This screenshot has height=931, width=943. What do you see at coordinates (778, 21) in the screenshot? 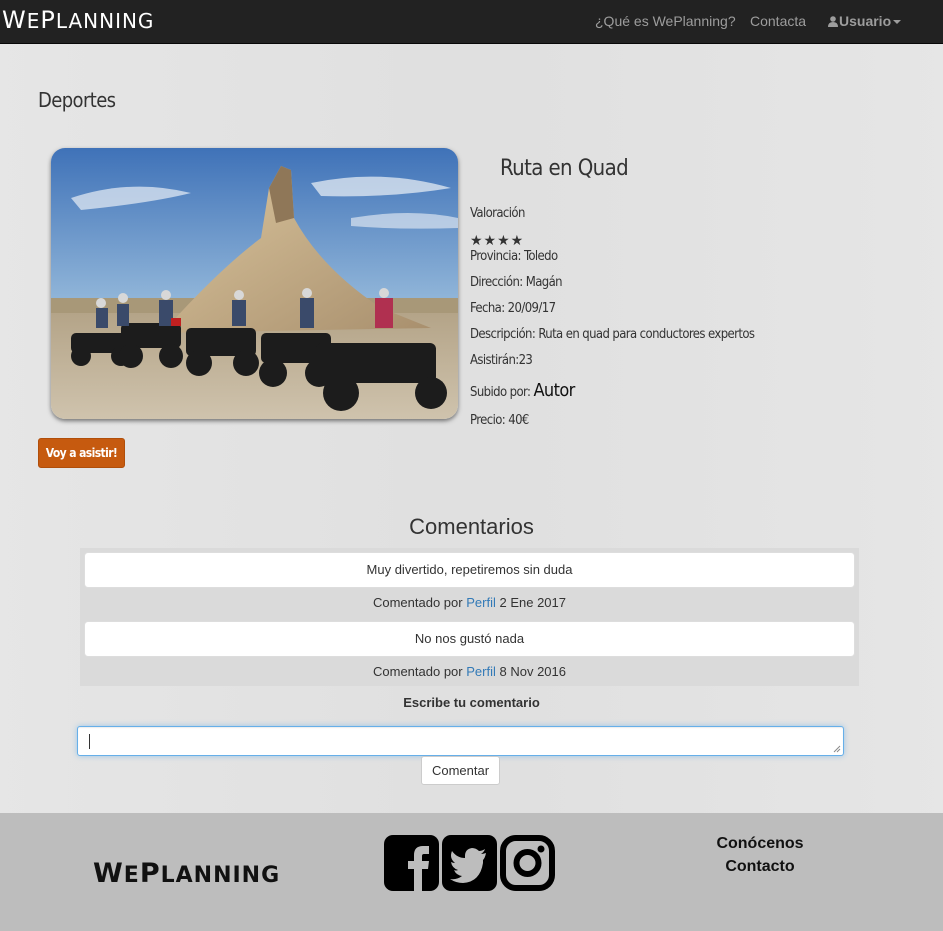
I see `nav-link-contact: Contacta` at bounding box center [778, 21].